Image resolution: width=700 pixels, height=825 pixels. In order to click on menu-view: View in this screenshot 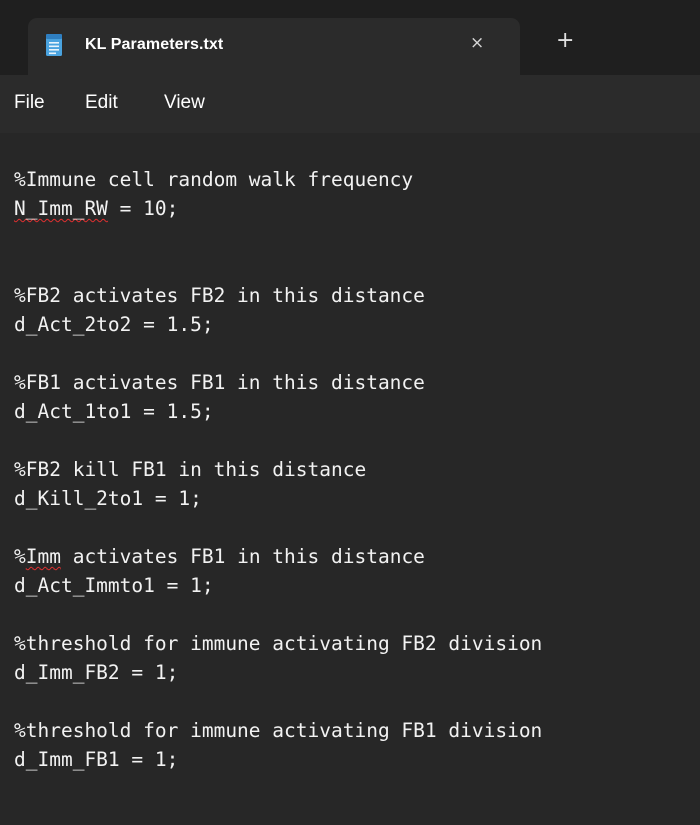, I will do `click(184, 103)`.